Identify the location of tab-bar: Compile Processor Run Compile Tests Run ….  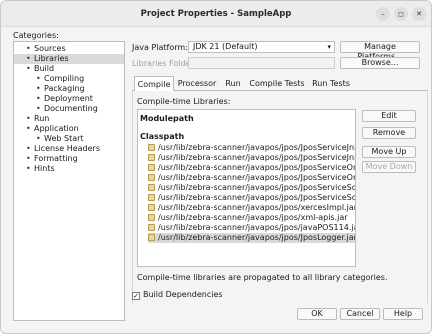
(280, 84).